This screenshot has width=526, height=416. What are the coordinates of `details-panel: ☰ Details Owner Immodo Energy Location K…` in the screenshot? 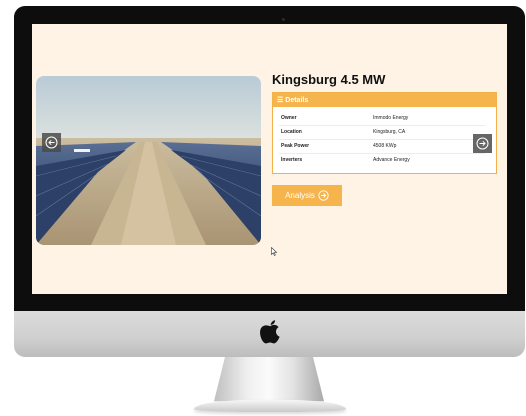 It's located at (384, 133).